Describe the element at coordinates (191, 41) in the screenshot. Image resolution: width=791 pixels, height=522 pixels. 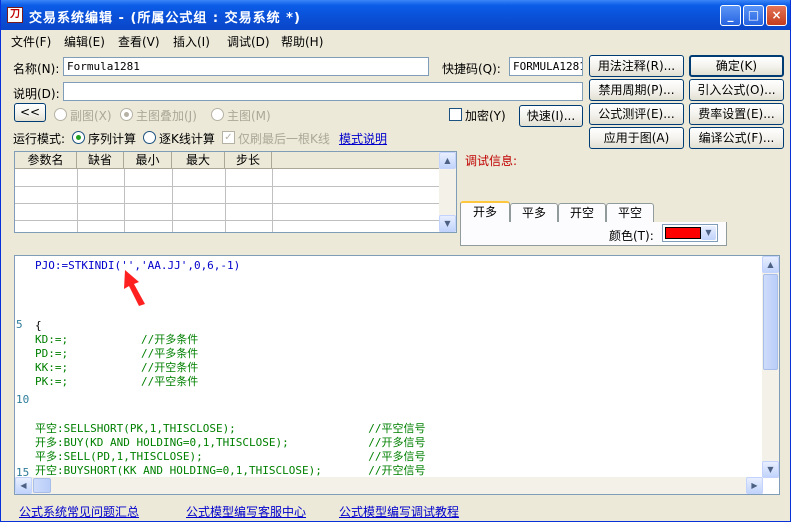
I see `menu-insert: 插入(I)` at that location.